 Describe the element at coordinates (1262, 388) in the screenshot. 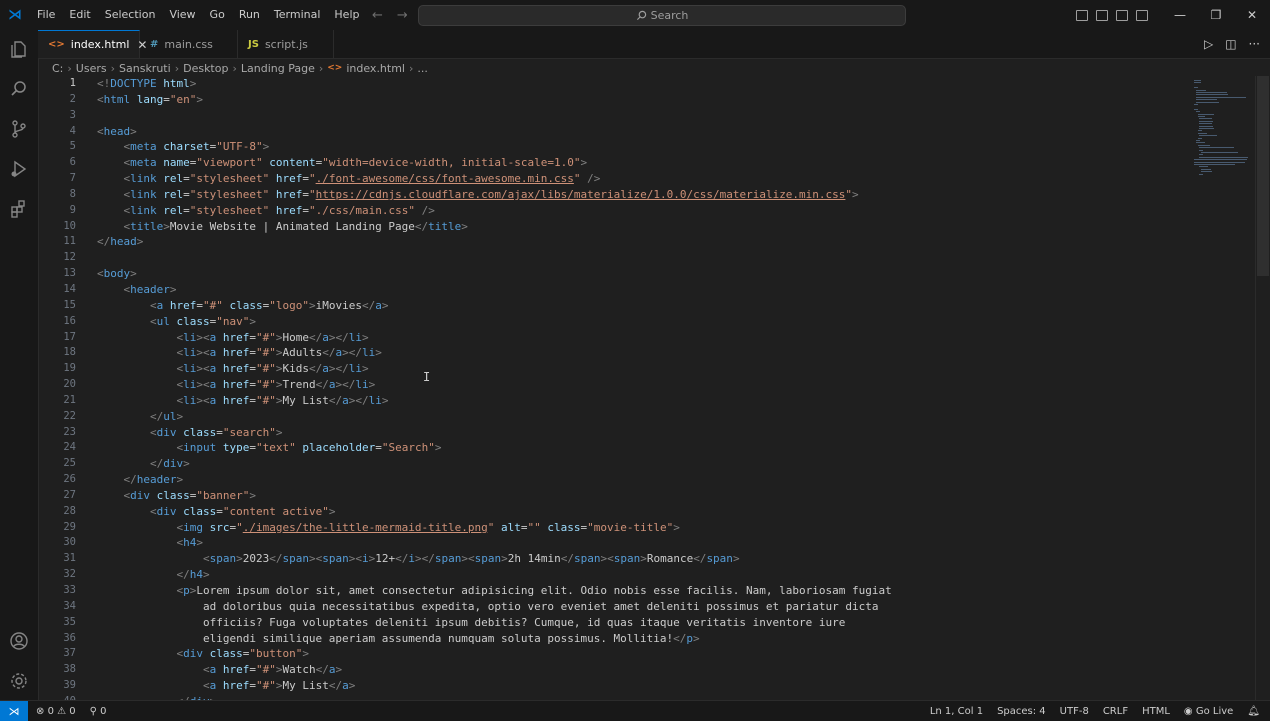

I see `vertical-scrollbar` at that location.